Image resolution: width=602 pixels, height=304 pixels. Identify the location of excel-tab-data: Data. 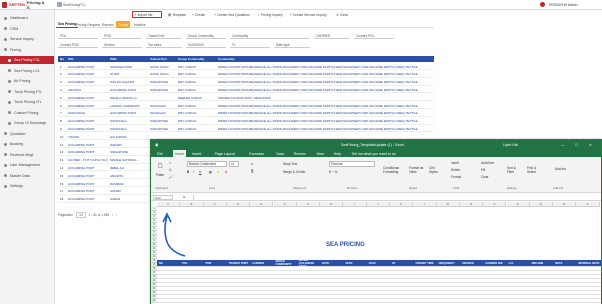
(280, 153).